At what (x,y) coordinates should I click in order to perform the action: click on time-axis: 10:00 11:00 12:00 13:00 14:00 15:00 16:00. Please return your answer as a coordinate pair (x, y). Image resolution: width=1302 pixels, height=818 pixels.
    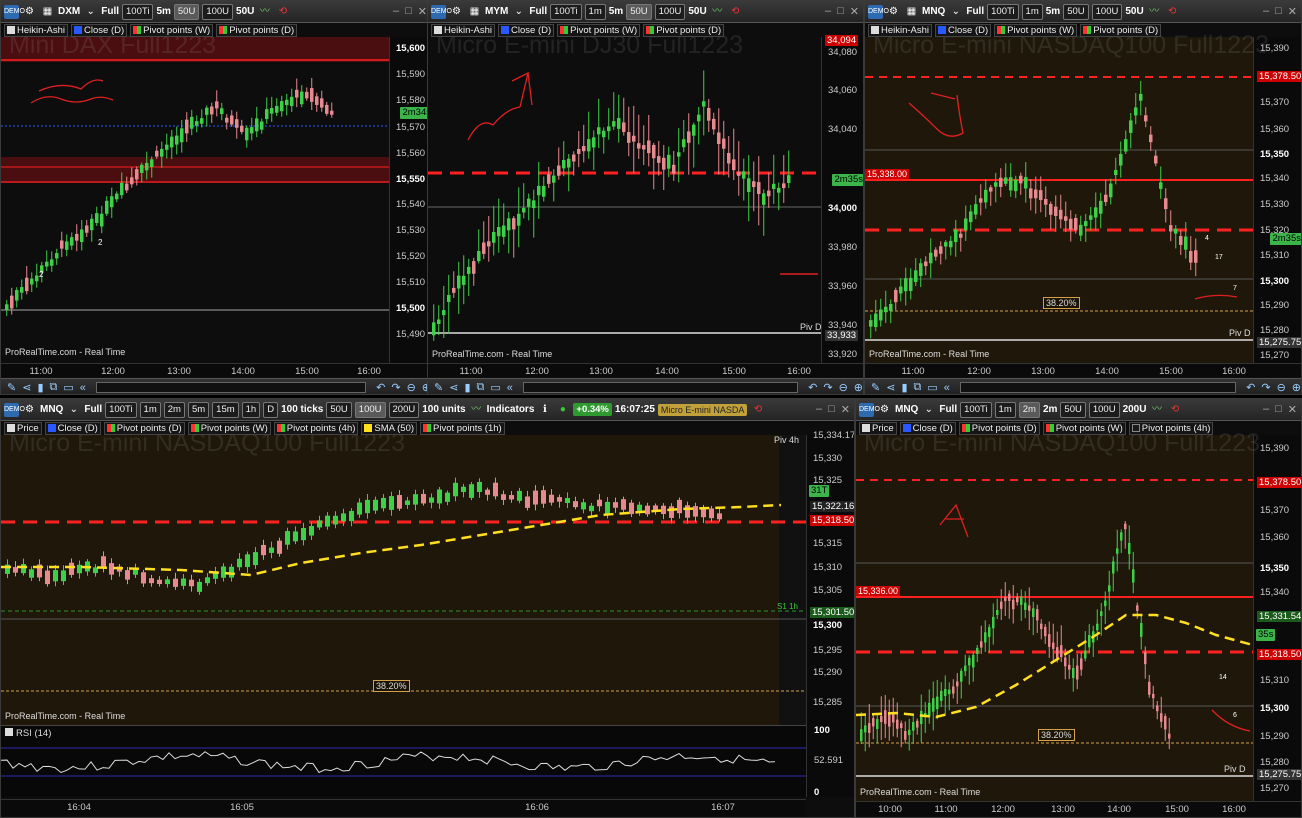
    Looking at the image, I should click on (1078, 809).